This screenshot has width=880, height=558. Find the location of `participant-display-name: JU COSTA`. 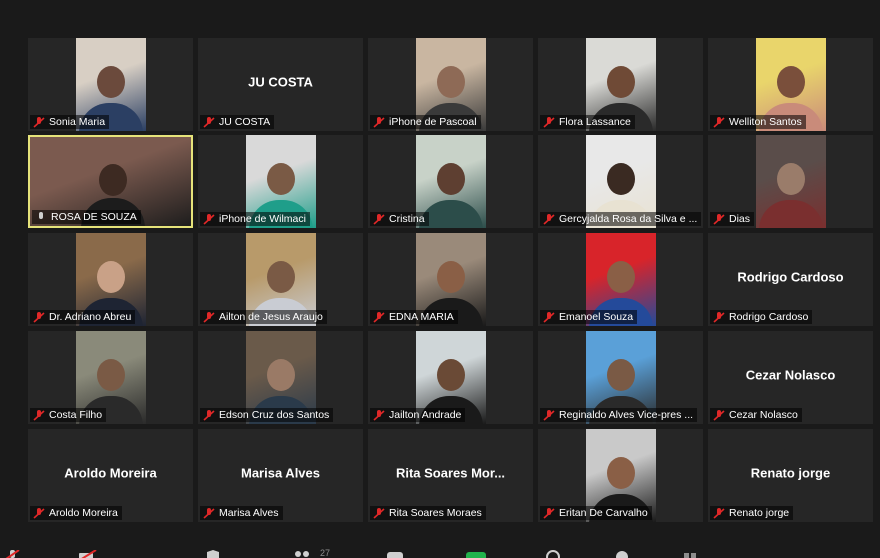

participant-display-name: JU COSTA is located at coordinates (280, 81).